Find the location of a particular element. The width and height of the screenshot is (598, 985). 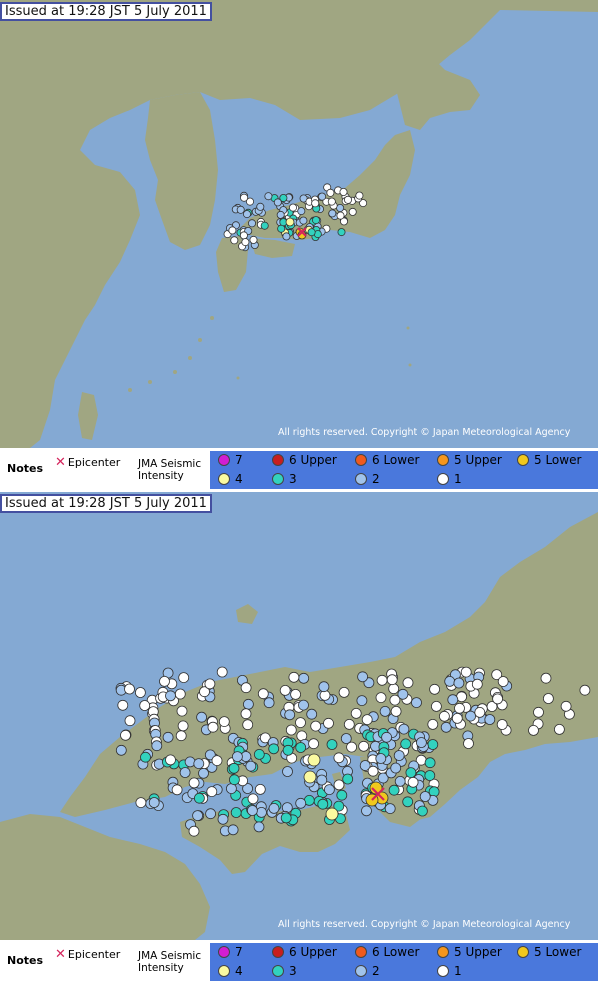

legend-item-label: 7 is located at coordinates (239, 460).